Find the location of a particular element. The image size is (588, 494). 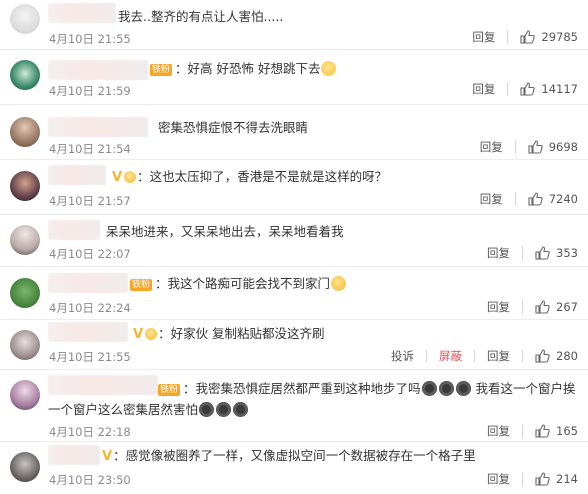

comment-actions: 回复 14117 is located at coordinates (525, 89).